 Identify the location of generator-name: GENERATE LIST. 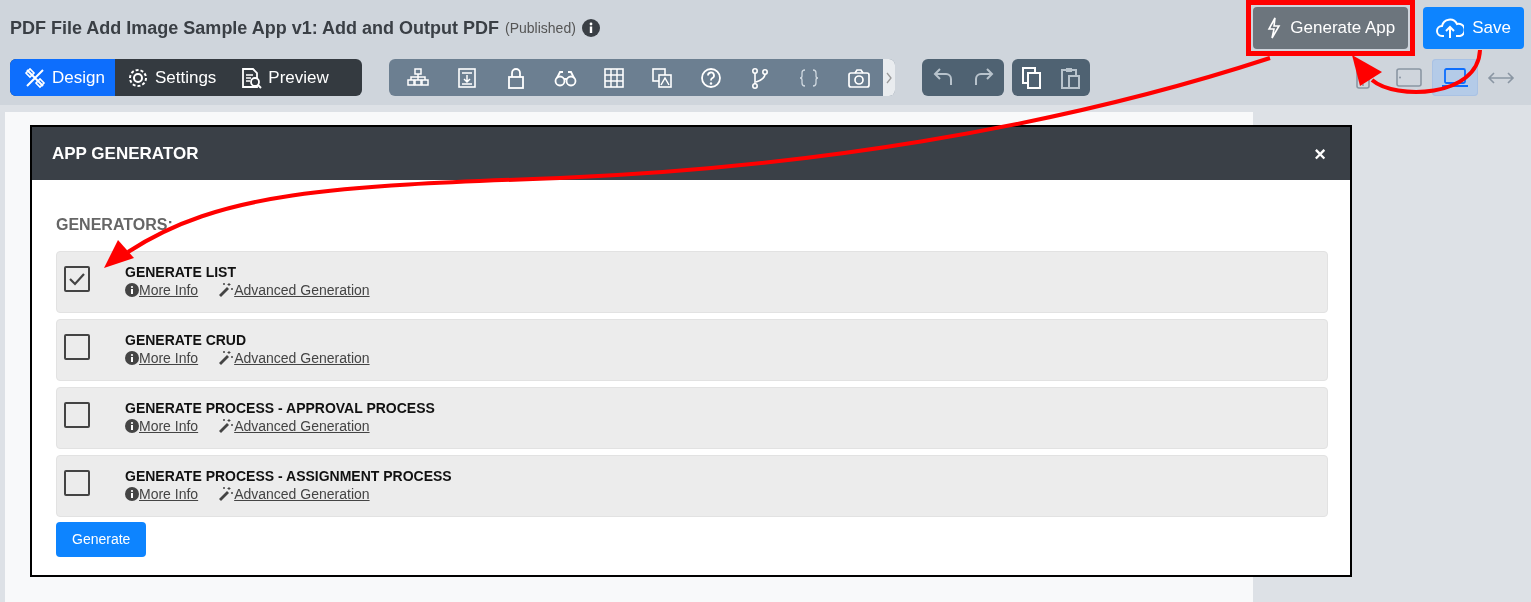
(181, 272).